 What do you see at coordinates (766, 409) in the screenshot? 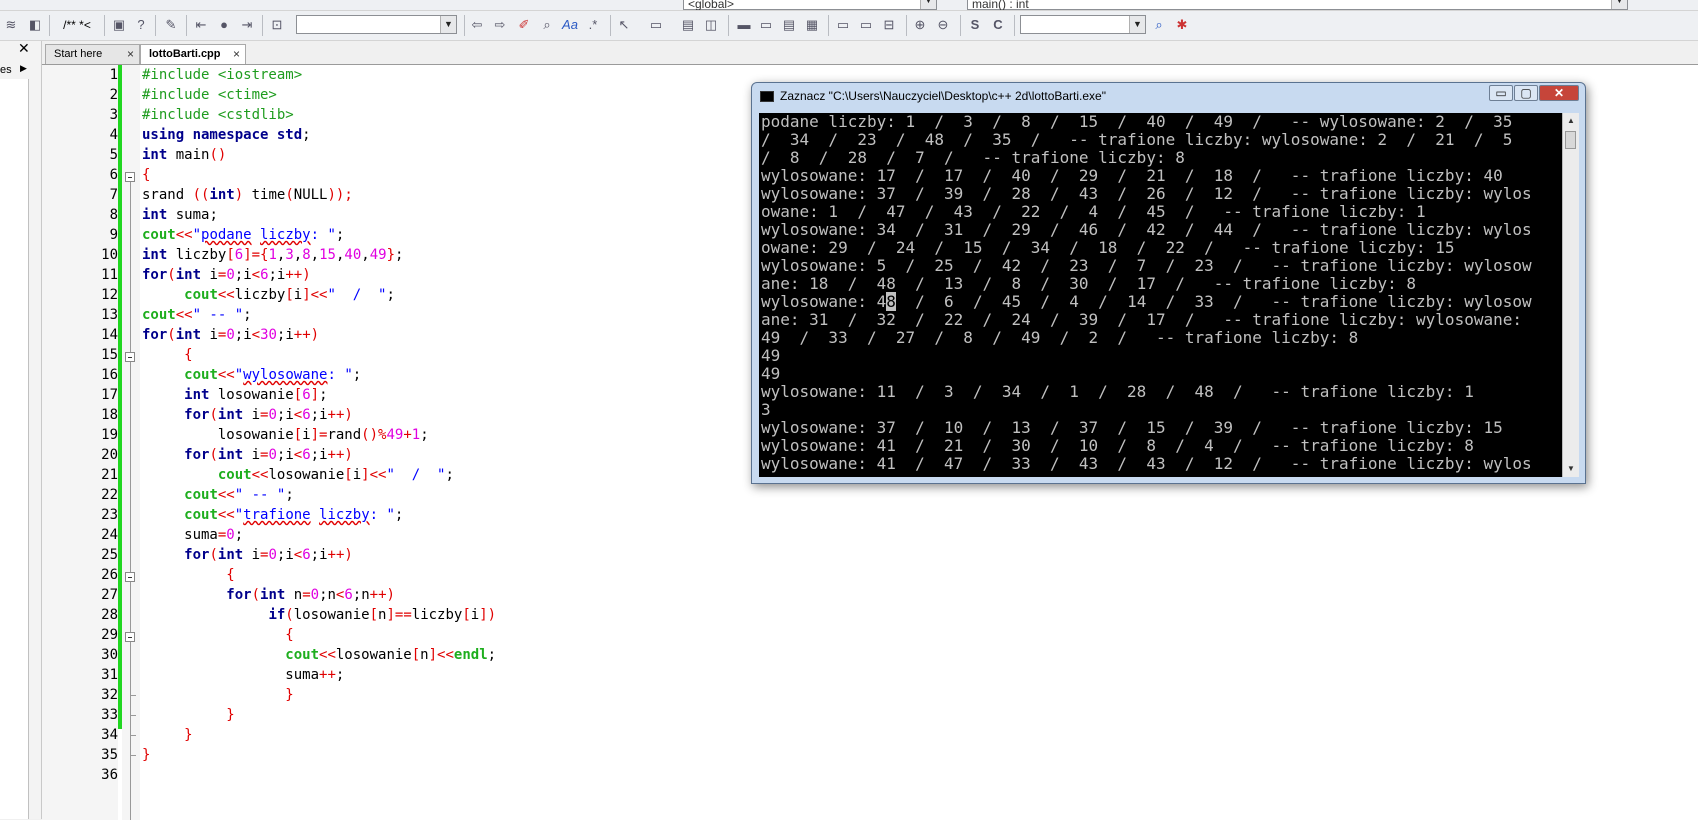
I see `console-line: 3` at bounding box center [766, 409].